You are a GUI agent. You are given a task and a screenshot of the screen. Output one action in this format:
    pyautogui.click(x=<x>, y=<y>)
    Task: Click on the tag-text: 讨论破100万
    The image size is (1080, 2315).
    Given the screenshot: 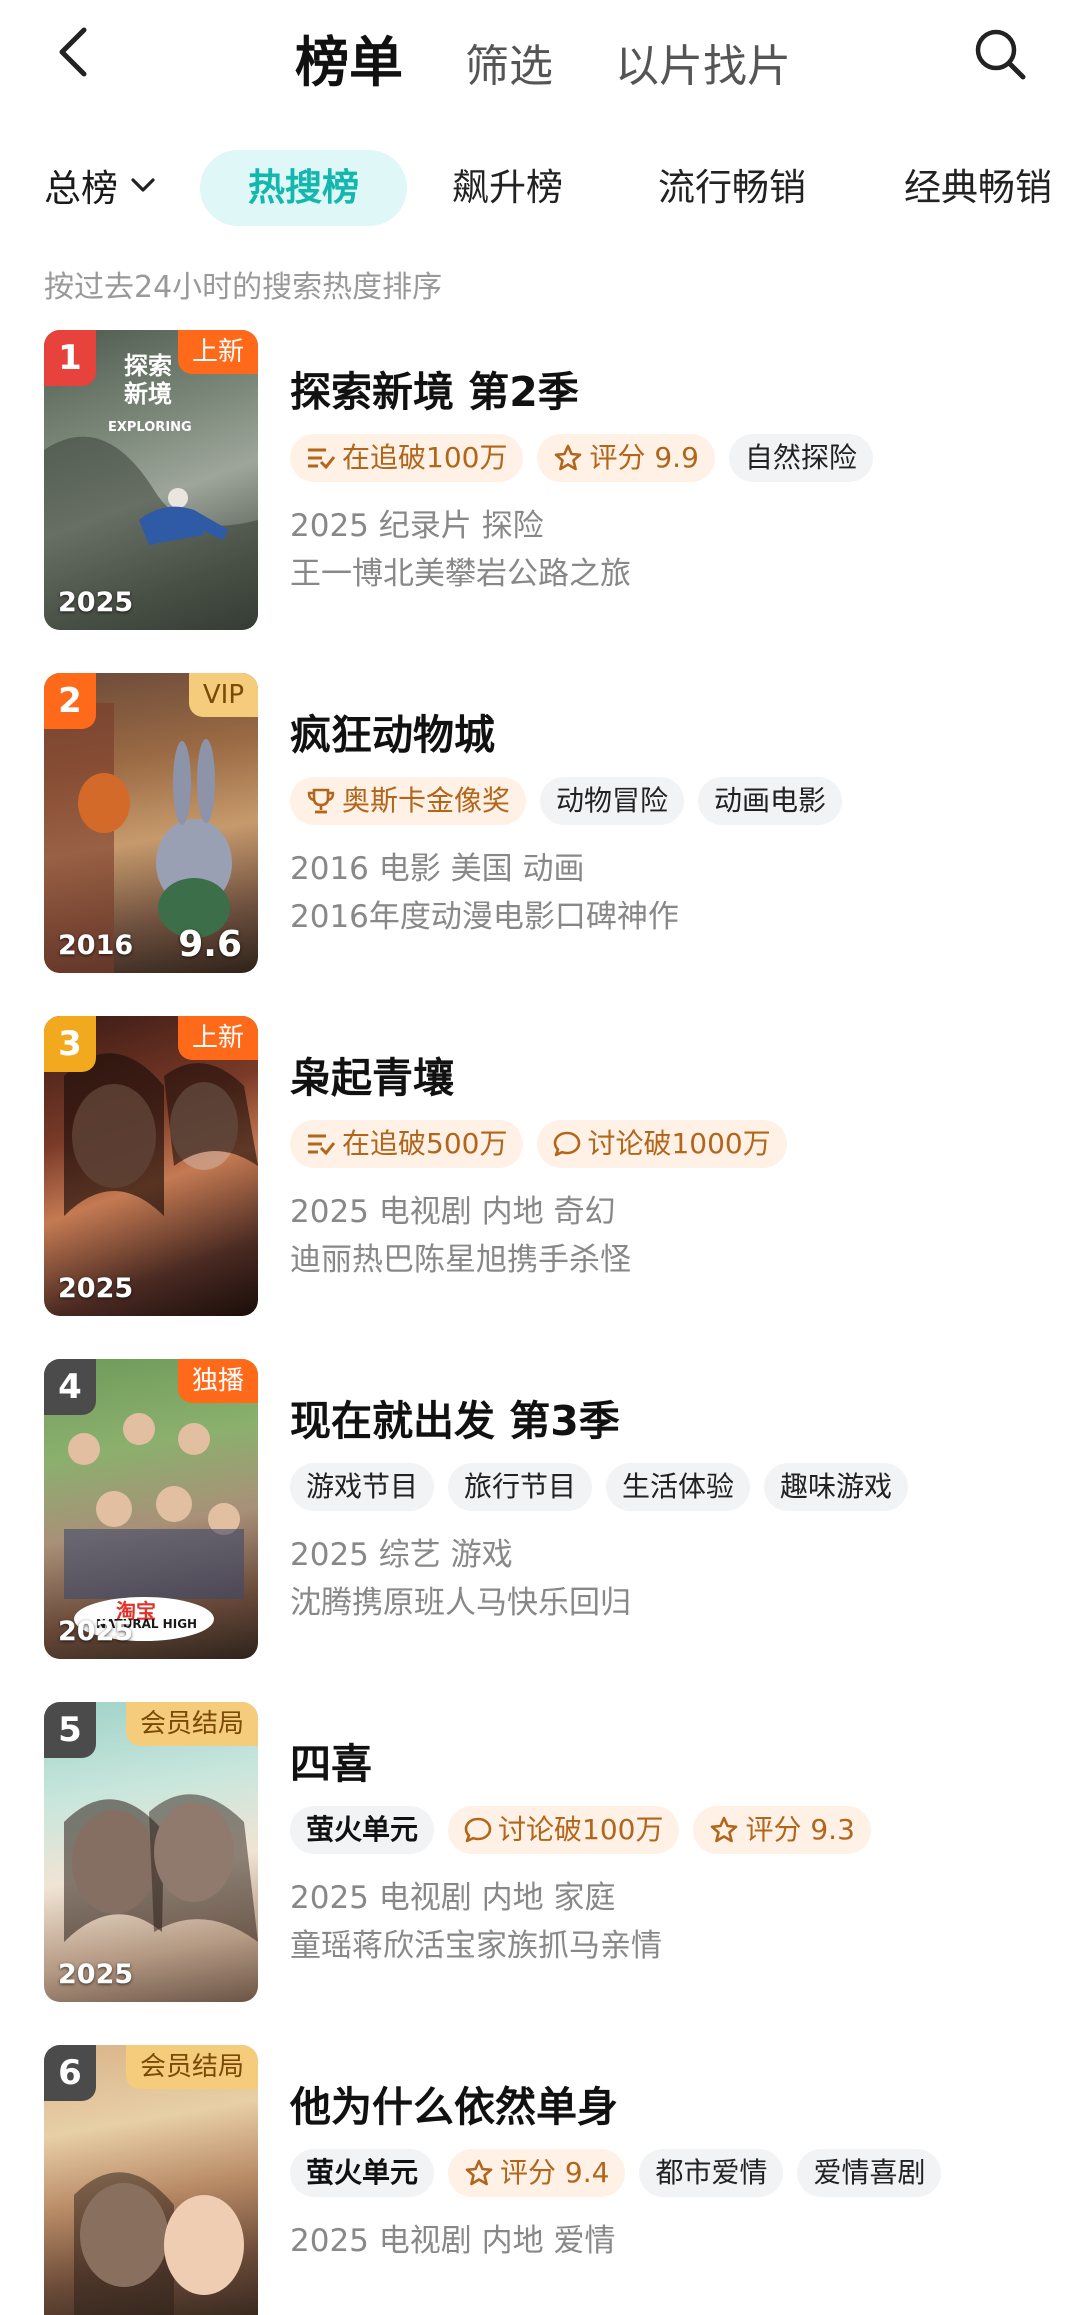 What is the action you would take?
    pyautogui.click(x=581, y=1829)
    